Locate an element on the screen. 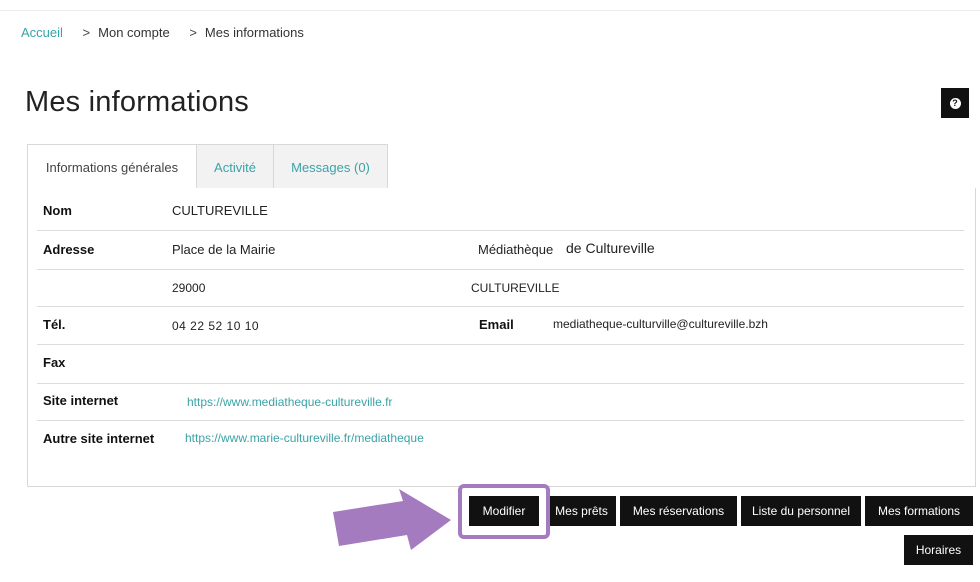 This screenshot has height=582, width=980. page-title: Mes informations is located at coordinates (137, 102).